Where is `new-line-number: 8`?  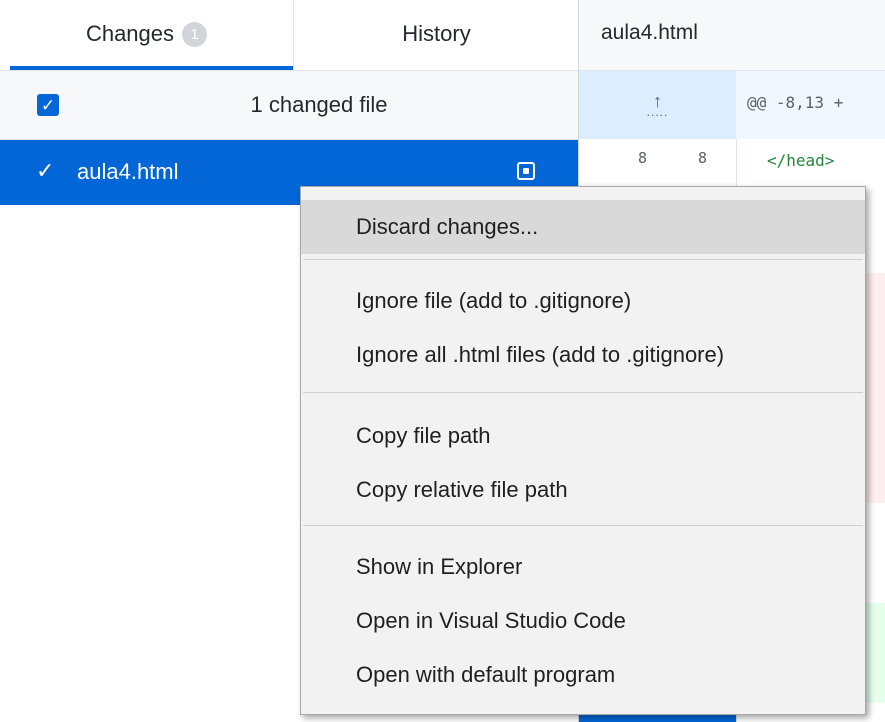 new-line-number: 8 is located at coordinates (702, 158).